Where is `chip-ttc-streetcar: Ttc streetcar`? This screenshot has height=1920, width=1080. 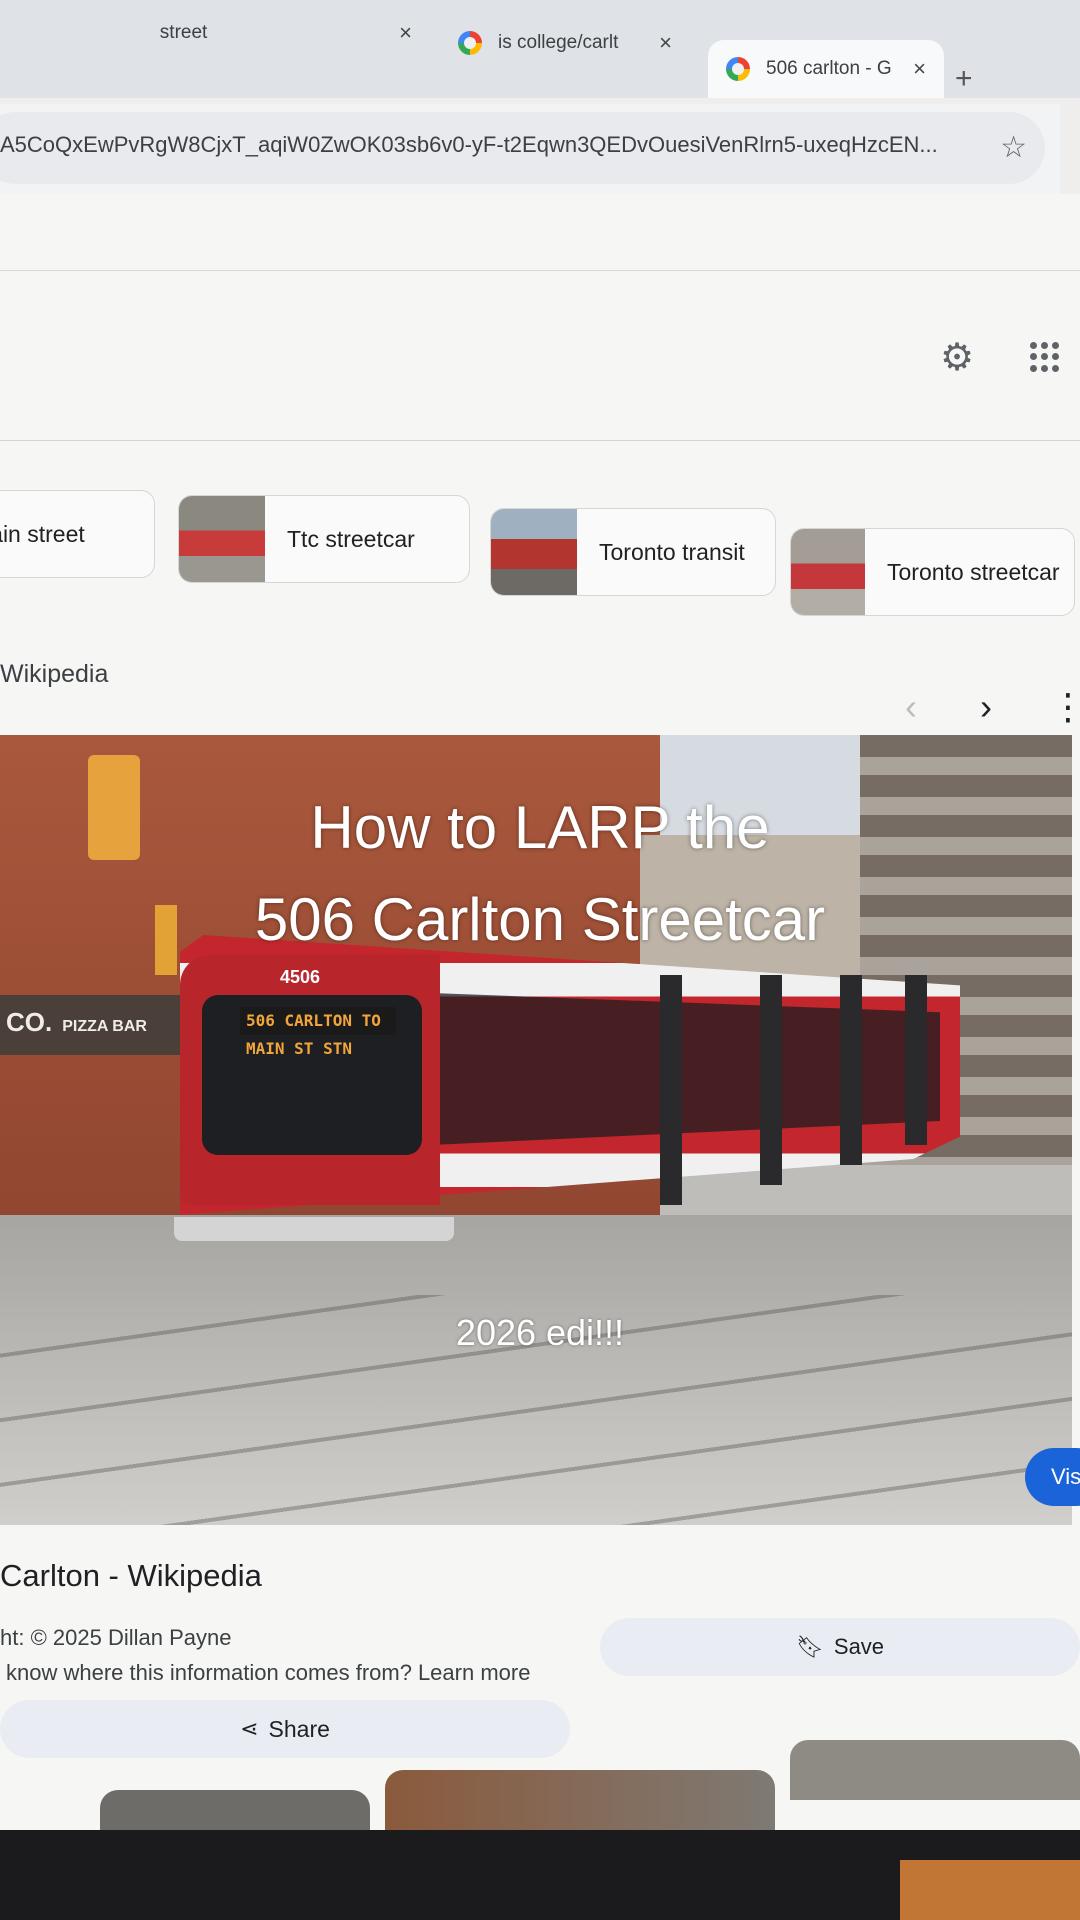
chip-ttc-streetcar: Ttc streetcar is located at coordinates (324, 539).